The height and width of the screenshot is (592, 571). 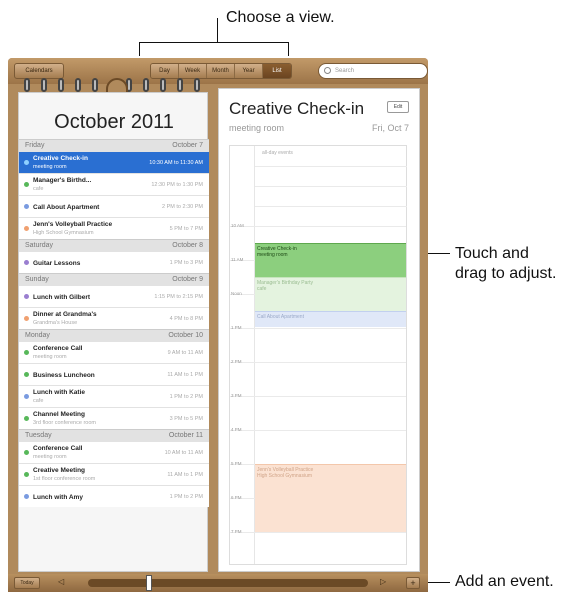 I want to click on list-item: Lunch with Gilbert 1:15 PM to 2:15 PM, so click(x=114, y=296).